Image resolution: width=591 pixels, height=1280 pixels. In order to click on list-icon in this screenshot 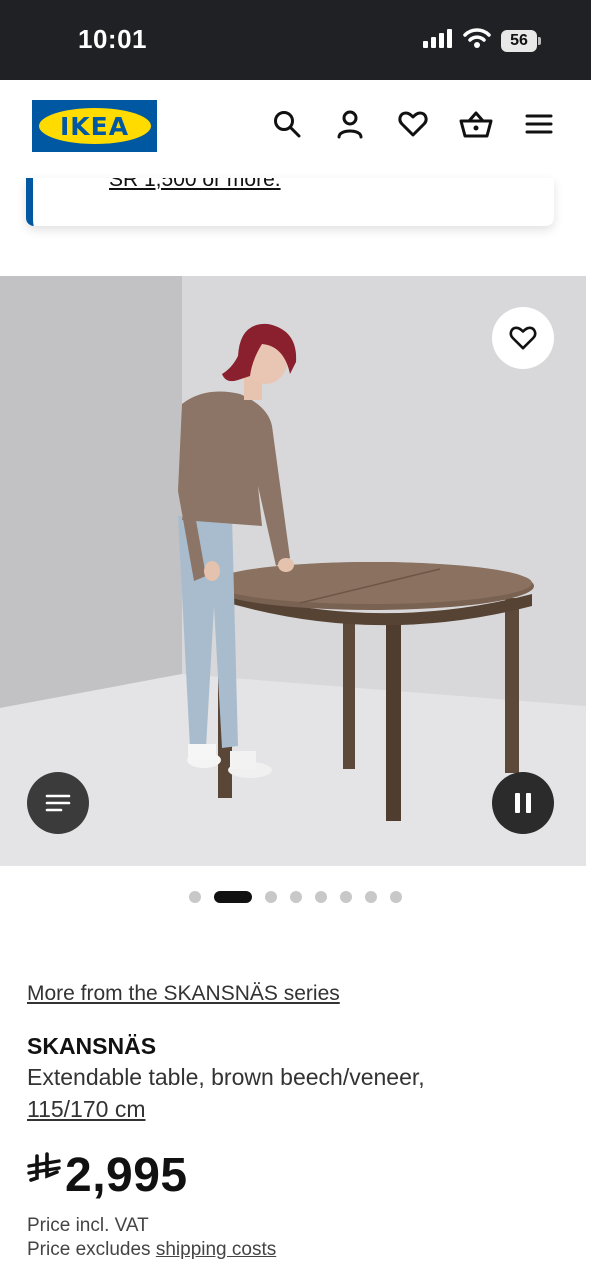, I will do `click(58, 803)`.